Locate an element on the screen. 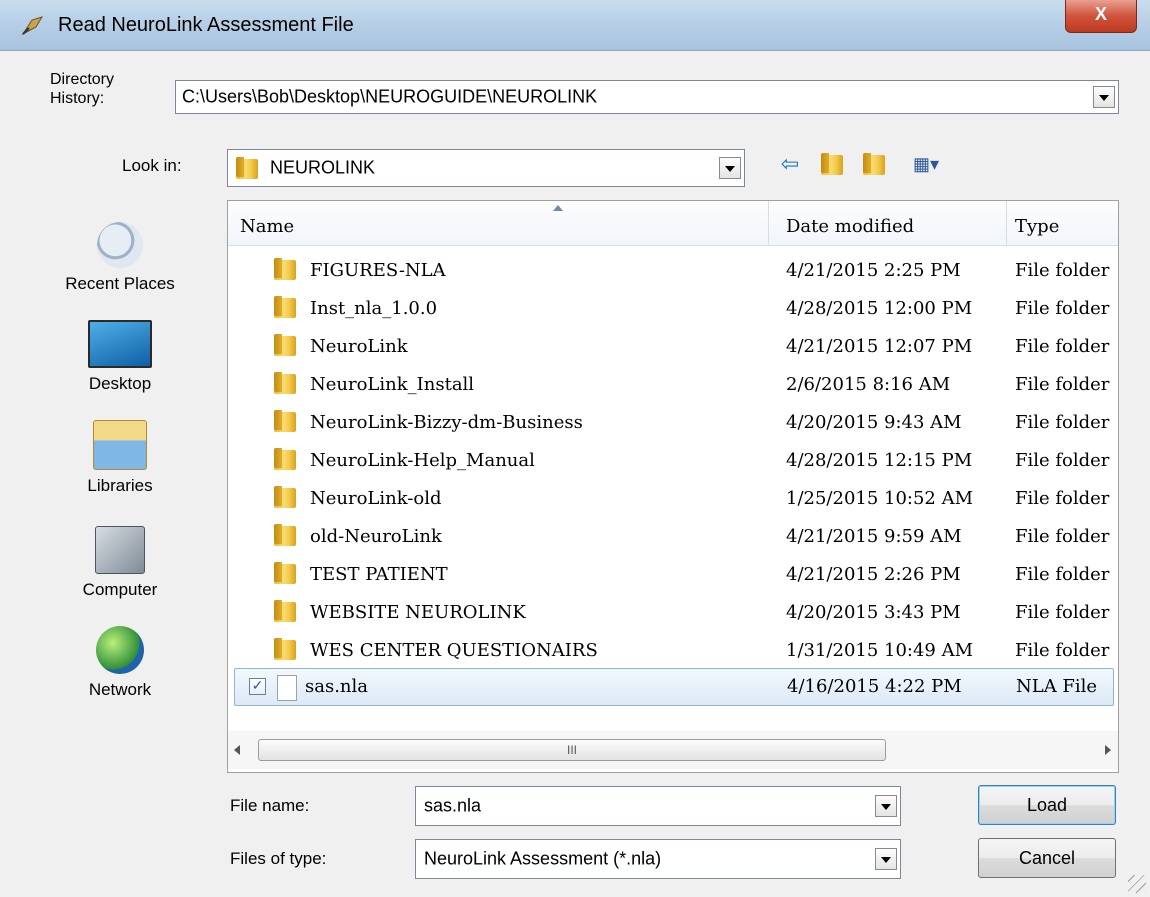 The width and height of the screenshot is (1150, 897). place-desktop: Desktop is located at coordinates (120, 357).